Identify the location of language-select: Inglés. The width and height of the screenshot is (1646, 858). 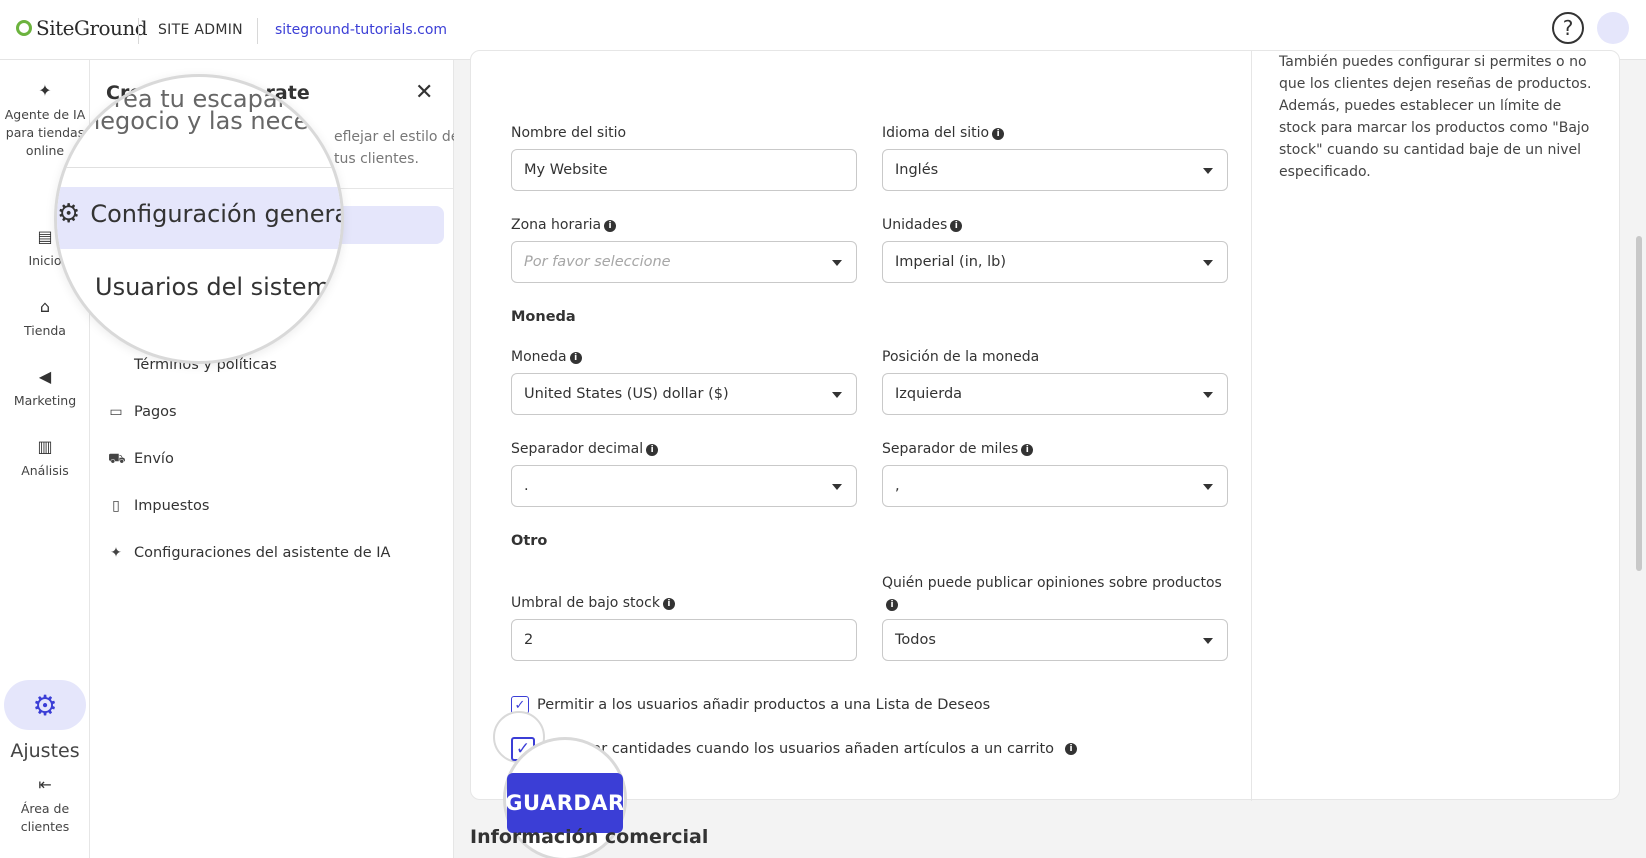
(1055, 170).